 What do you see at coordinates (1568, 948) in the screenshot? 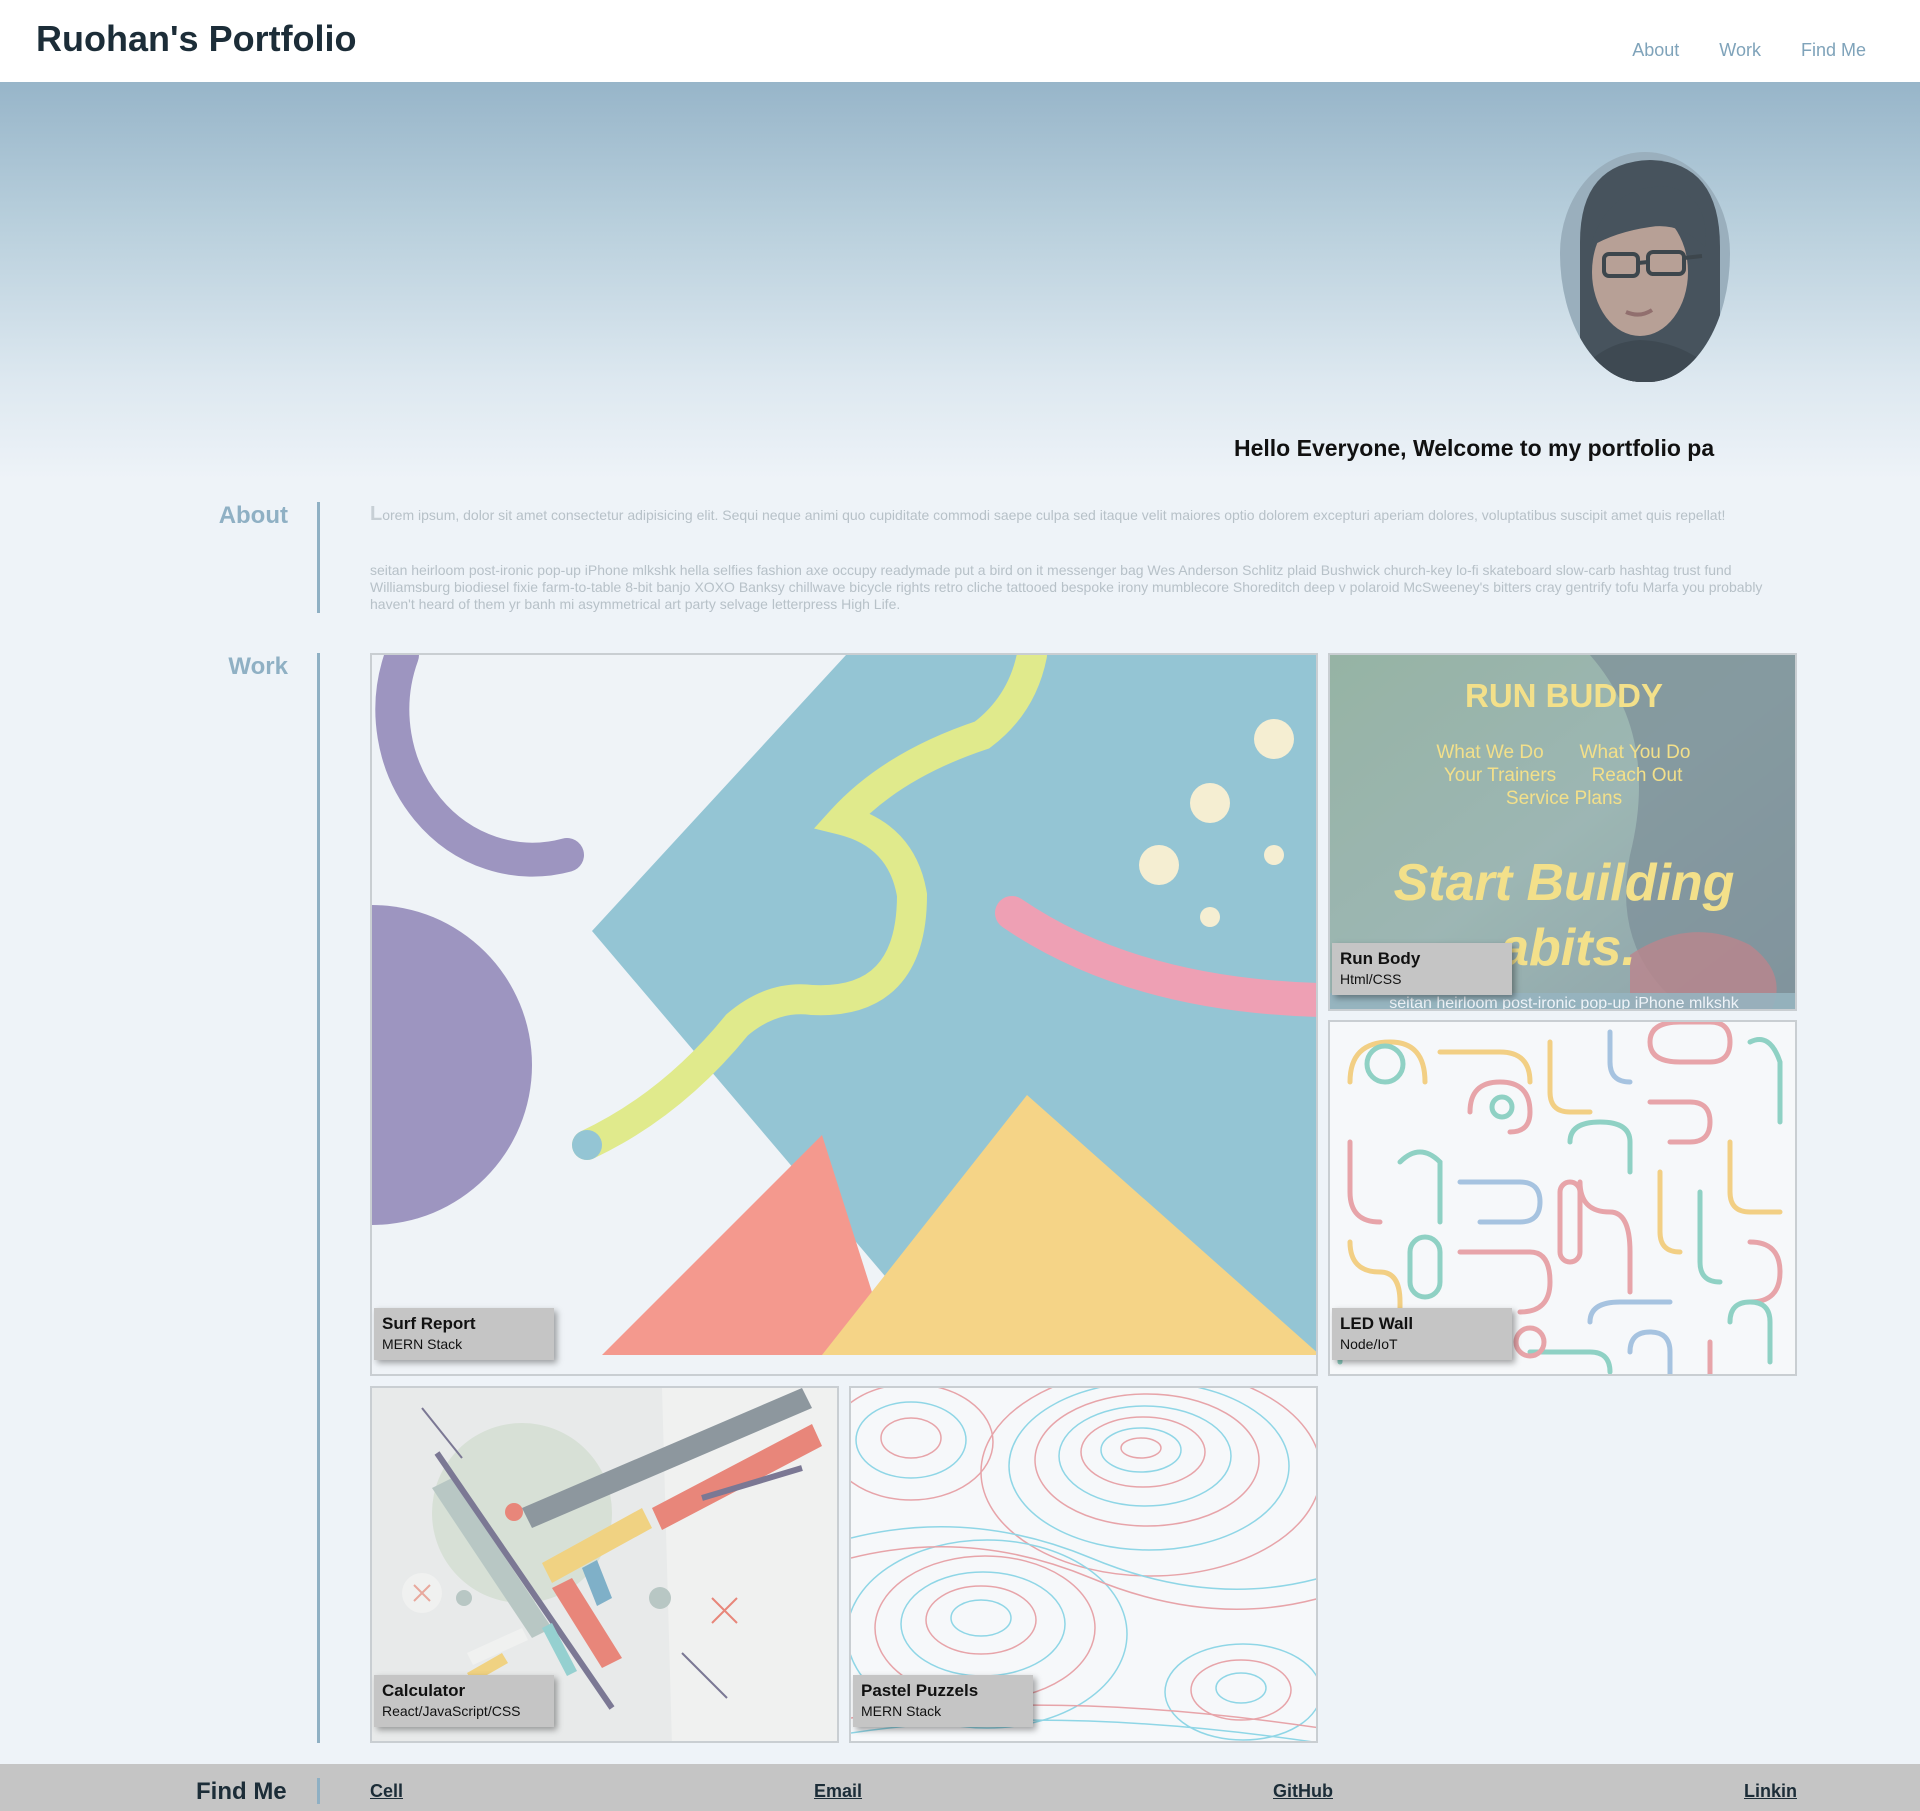
I see `run-buddy-headline-2: abits.` at bounding box center [1568, 948].